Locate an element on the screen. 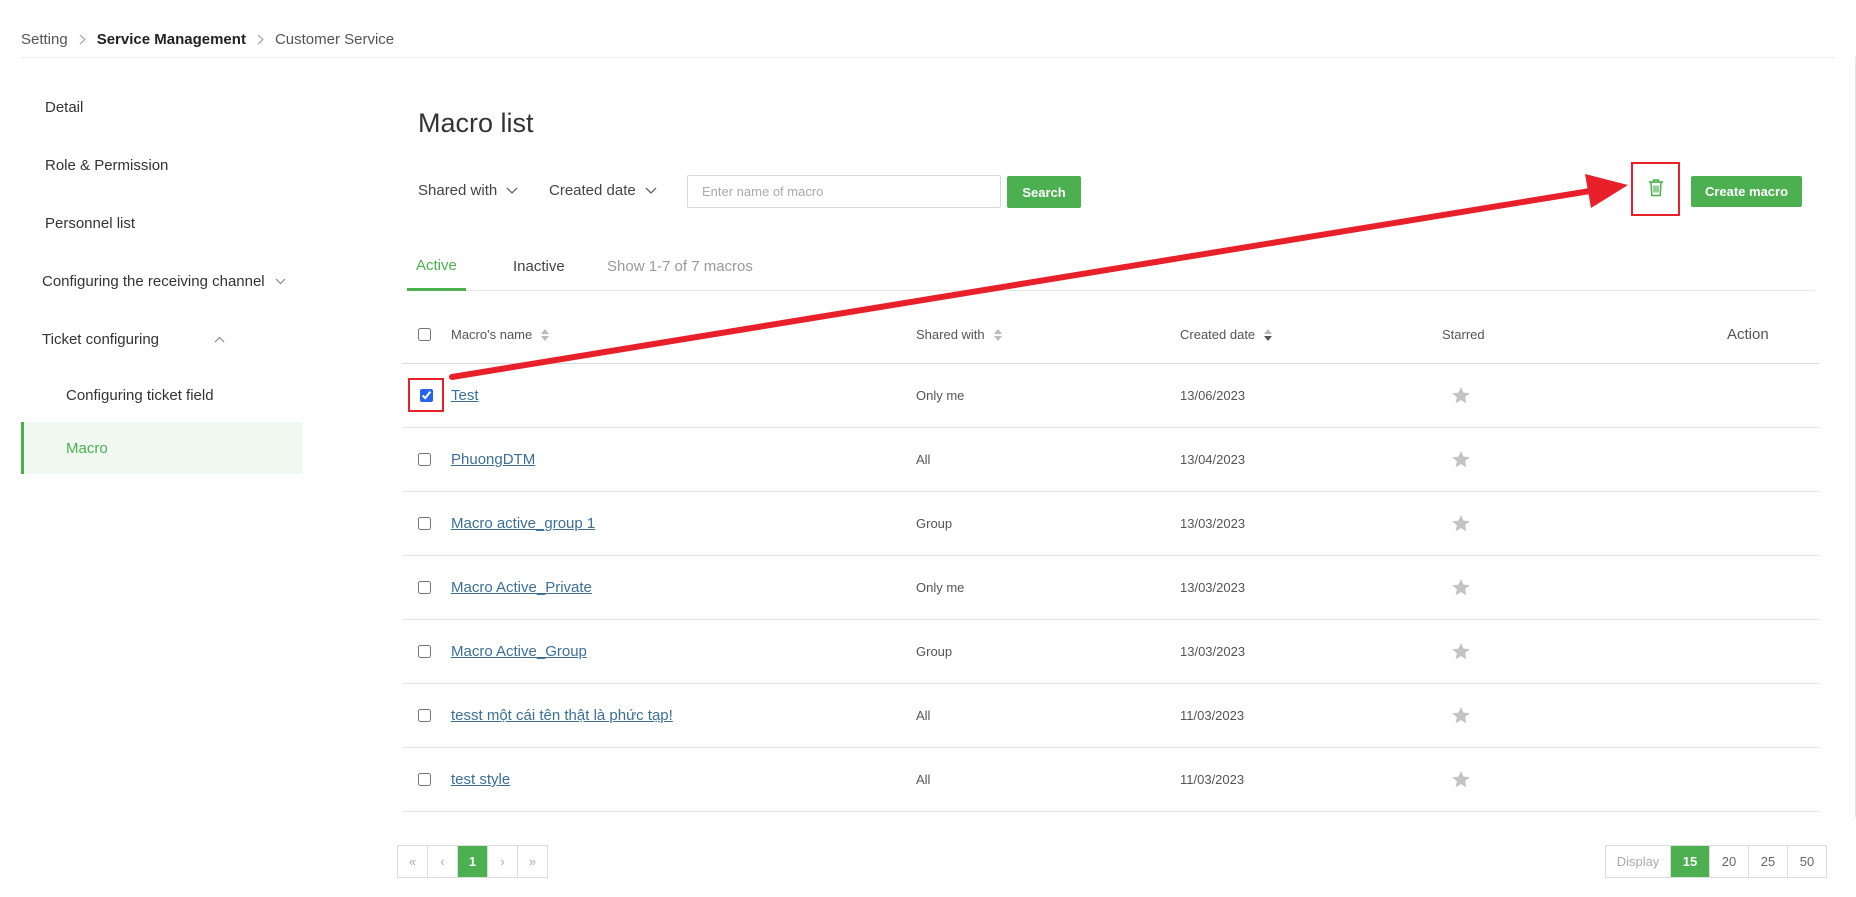 The width and height of the screenshot is (1856, 897). macro-name-cell: Macro active_group 1 is located at coordinates (523, 523).